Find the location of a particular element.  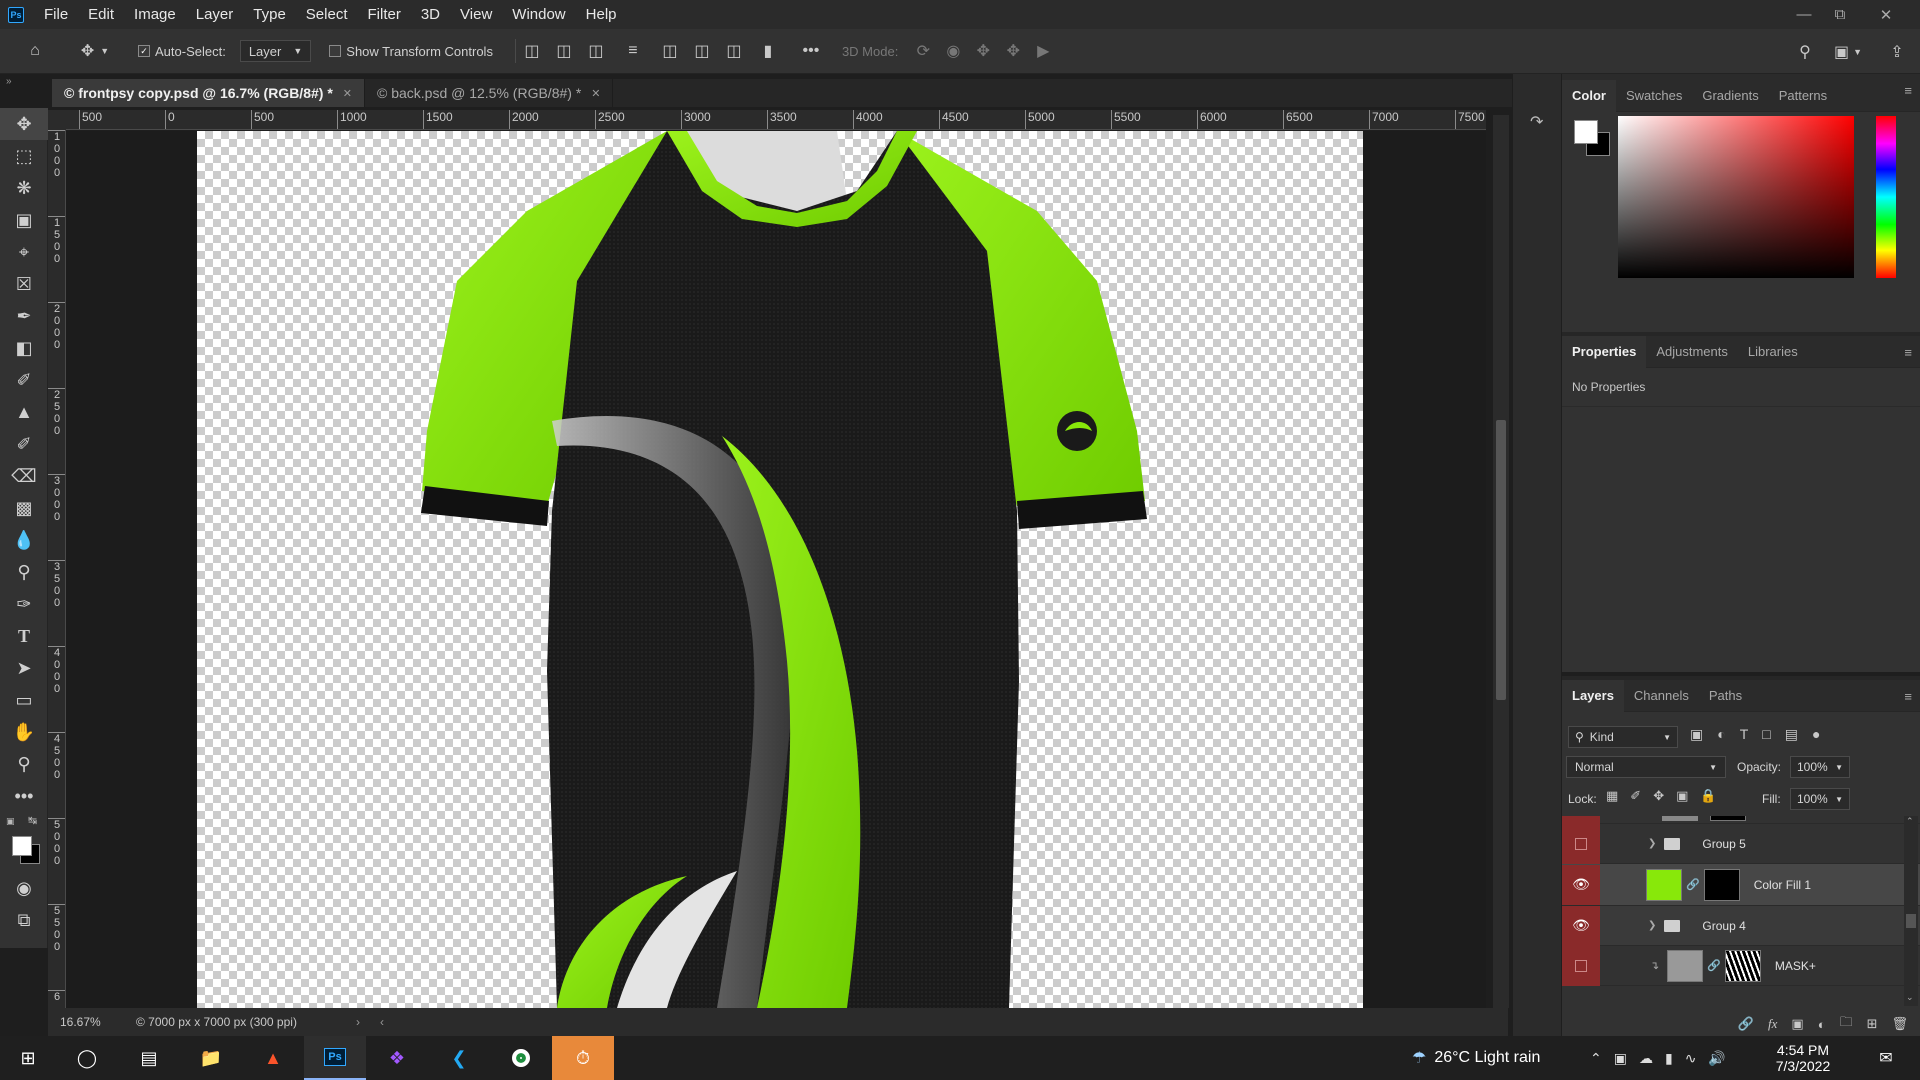

tab-adjustments: Adjustments is located at coordinates (1692, 352).